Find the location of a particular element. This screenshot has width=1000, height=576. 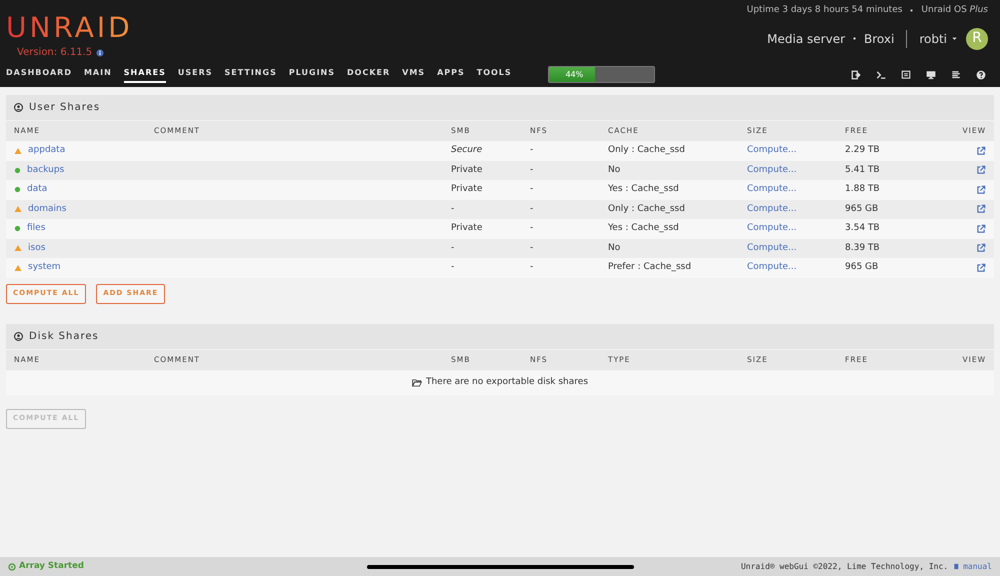

share-link: isos is located at coordinates (37, 248).